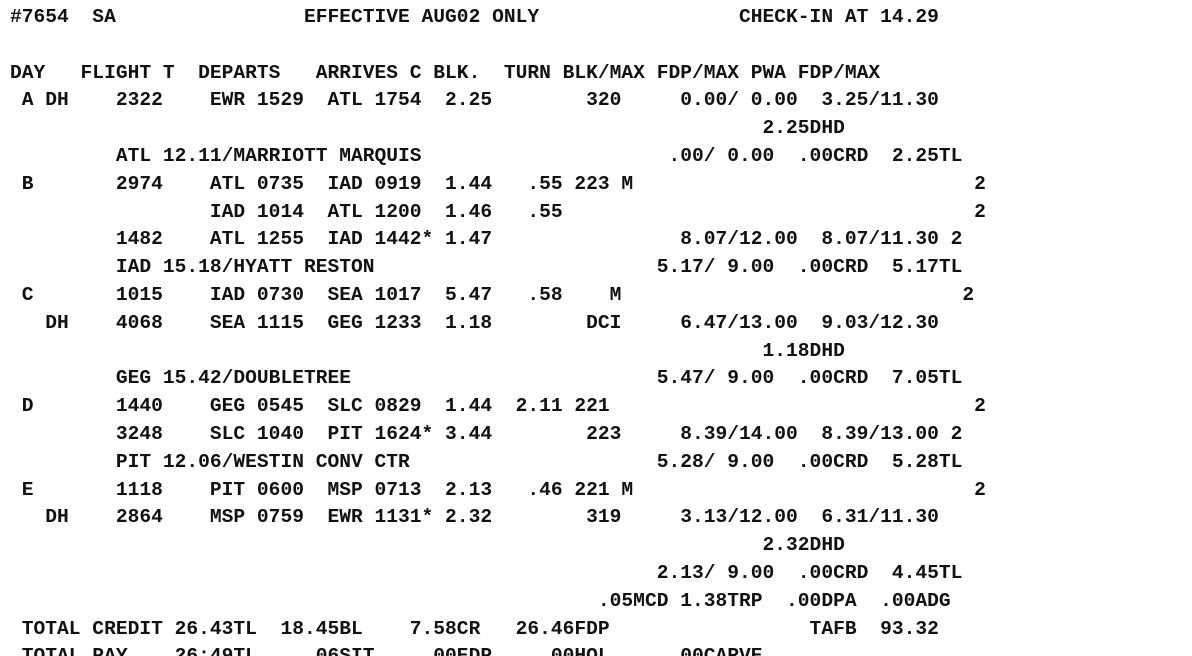  I want to click on row-line: 2.32DHD, so click(427, 545).